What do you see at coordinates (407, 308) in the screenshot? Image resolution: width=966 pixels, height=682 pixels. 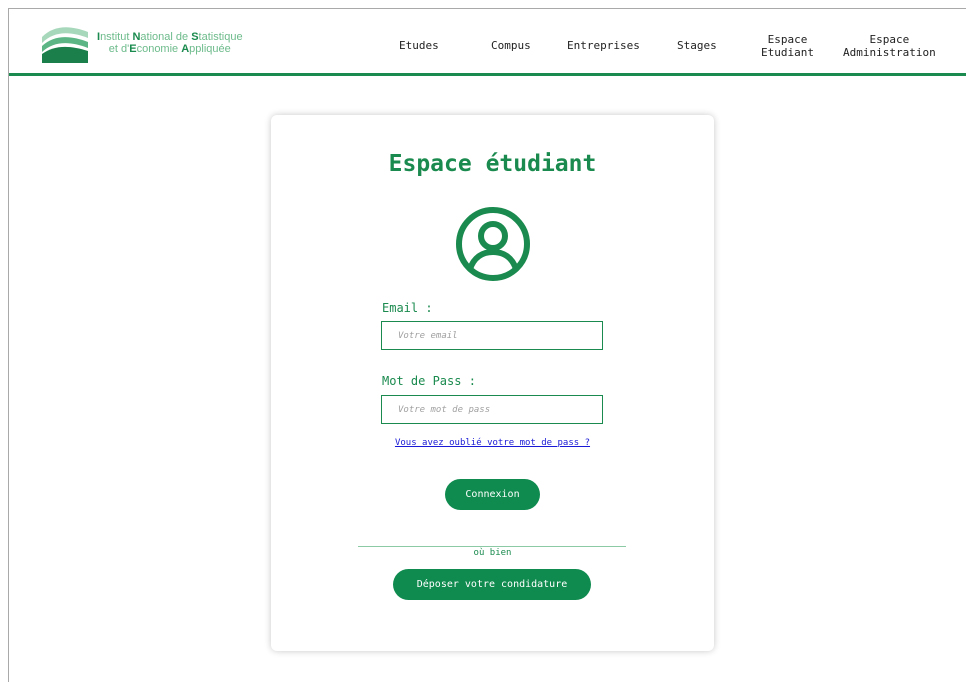 I see `email-label: Email :` at bounding box center [407, 308].